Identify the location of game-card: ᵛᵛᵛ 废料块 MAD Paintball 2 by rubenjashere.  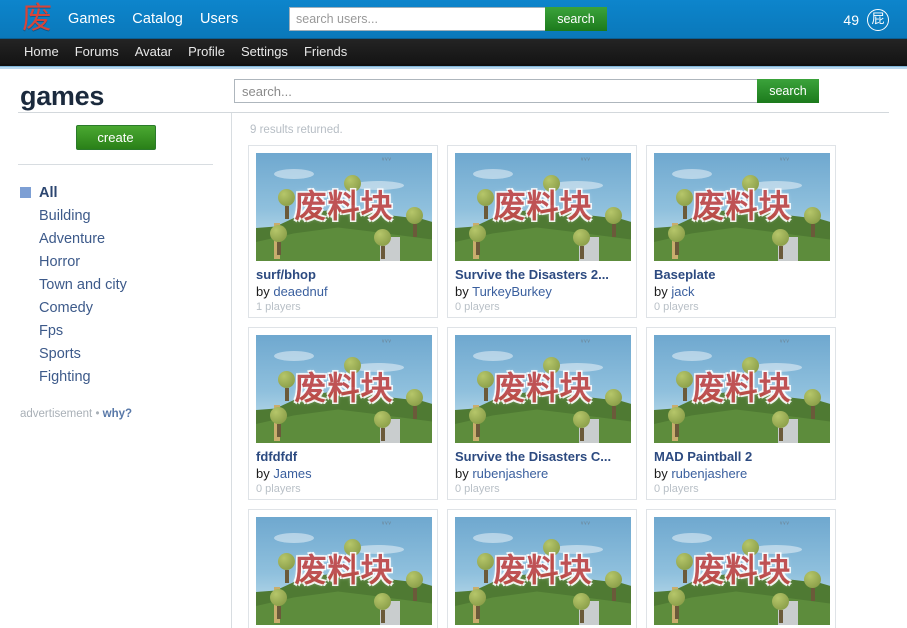
(741, 413).